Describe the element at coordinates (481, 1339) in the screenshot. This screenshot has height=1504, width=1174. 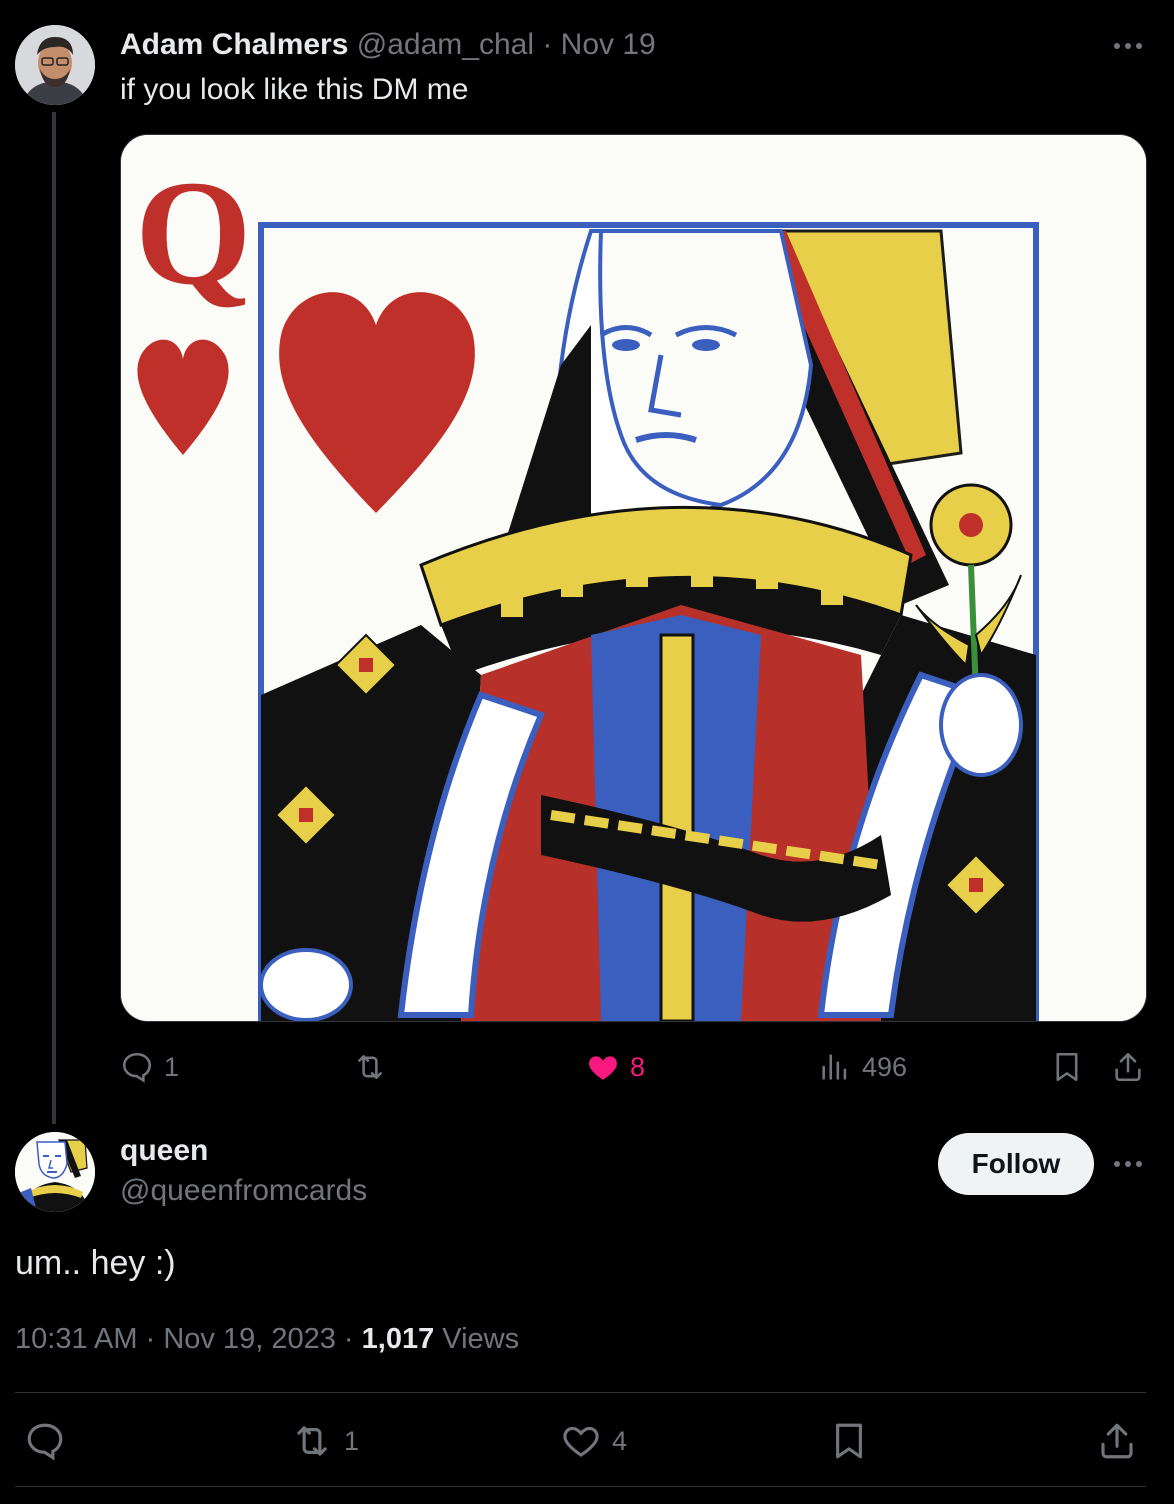
I see `reply-views-label: Views` at that location.